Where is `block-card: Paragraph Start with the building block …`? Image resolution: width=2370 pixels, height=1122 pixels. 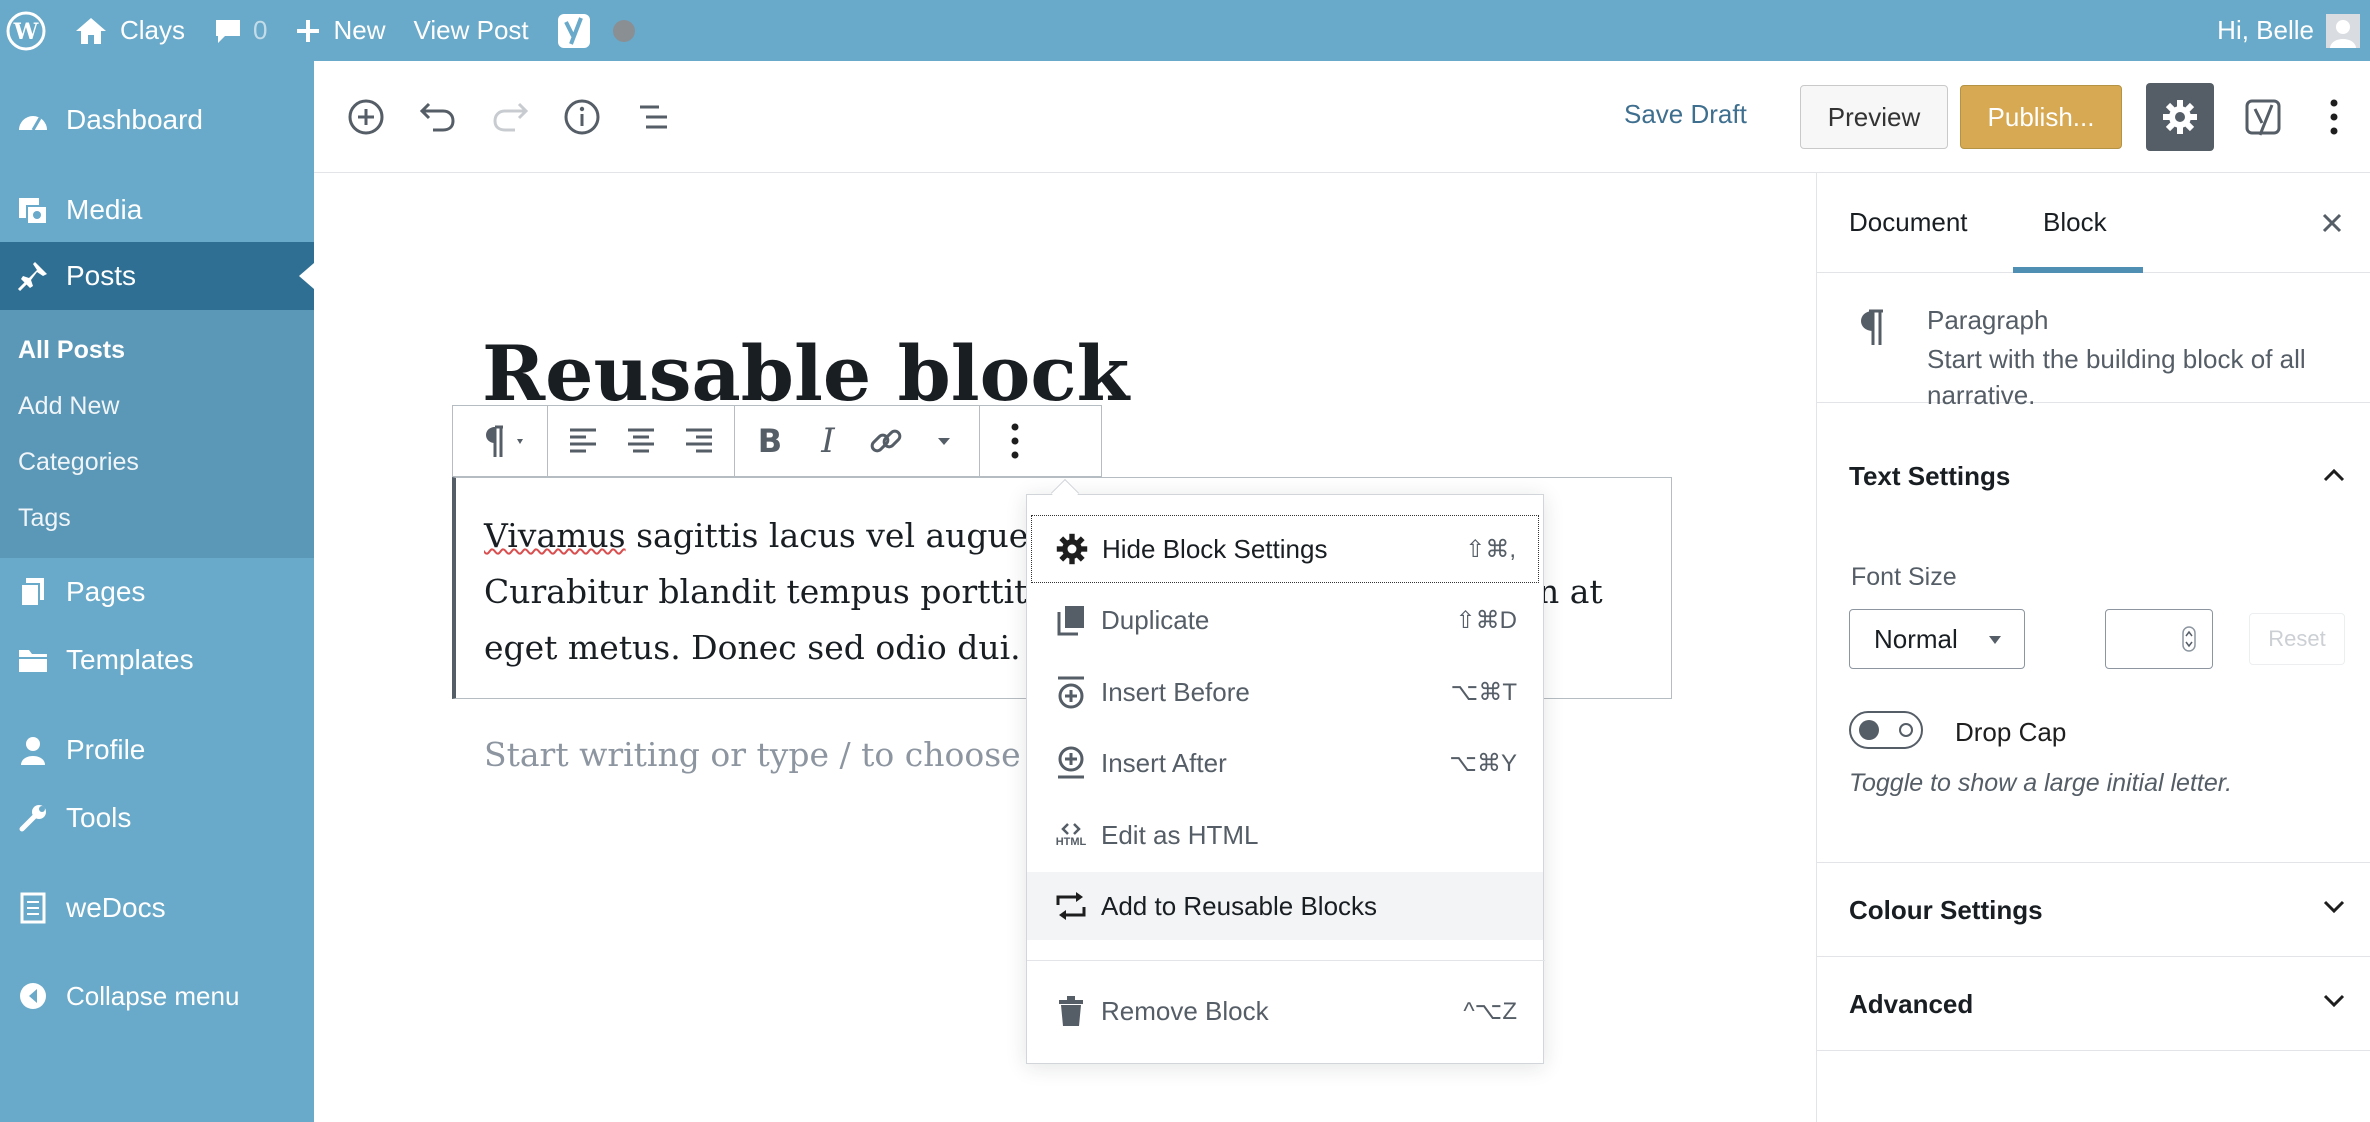
block-card: Paragraph Start with the building block … is located at coordinates (2093, 341).